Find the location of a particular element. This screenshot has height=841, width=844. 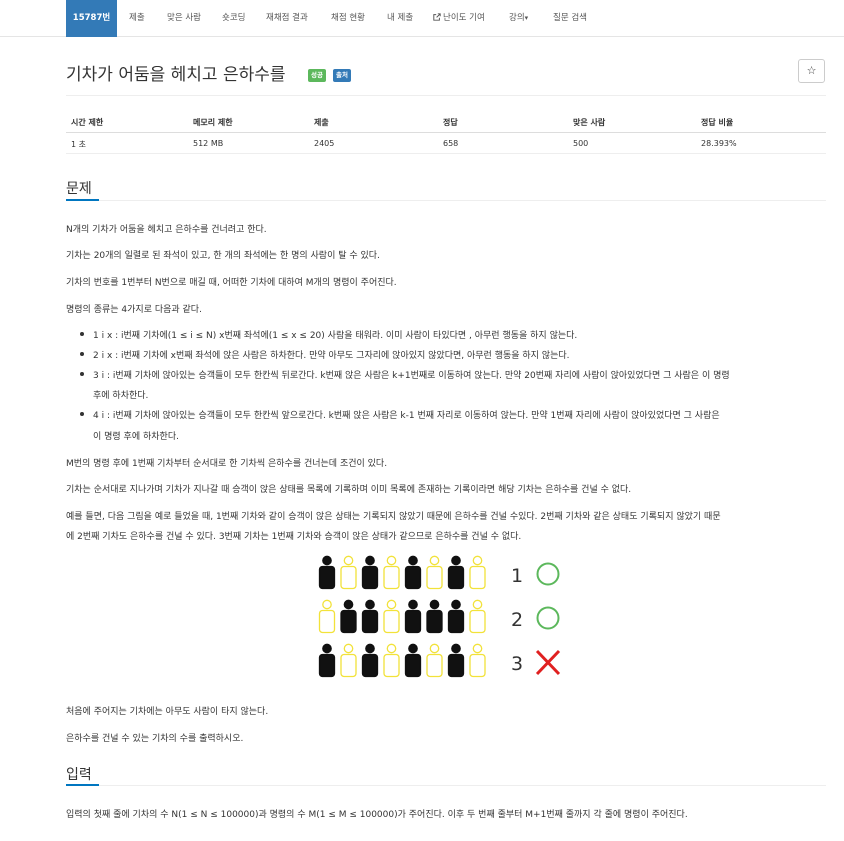

train-number-label: 1 is located at coordinates (517, 576).